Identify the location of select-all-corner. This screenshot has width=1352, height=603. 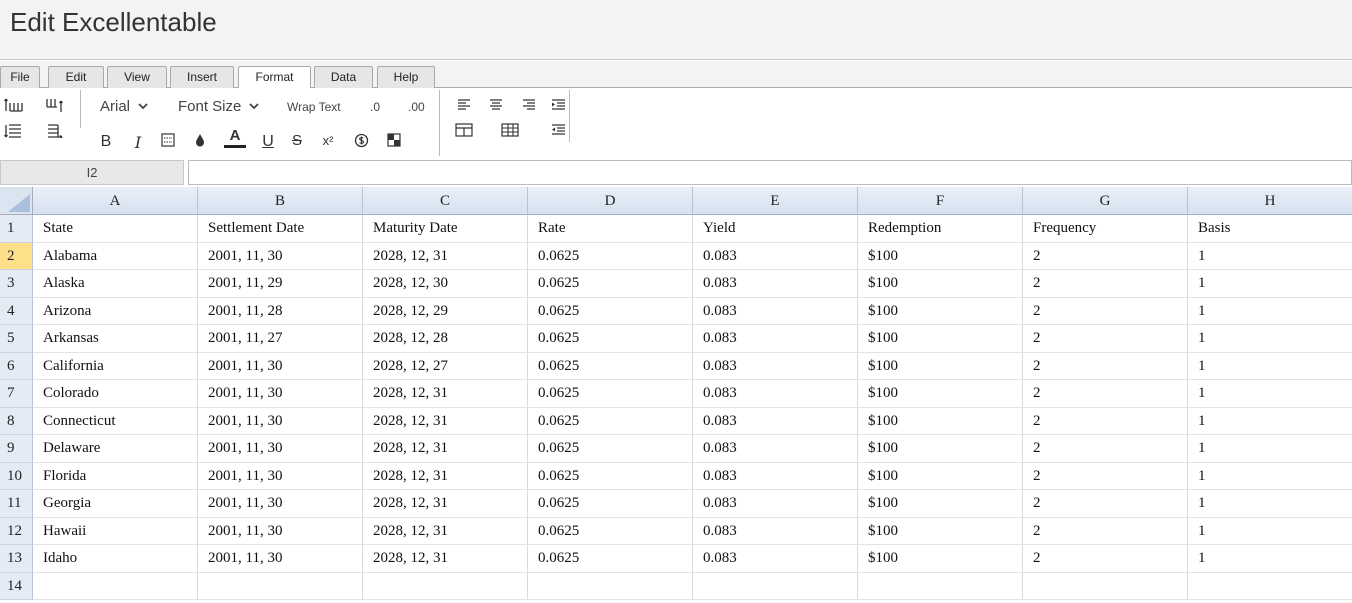
(16, 201).